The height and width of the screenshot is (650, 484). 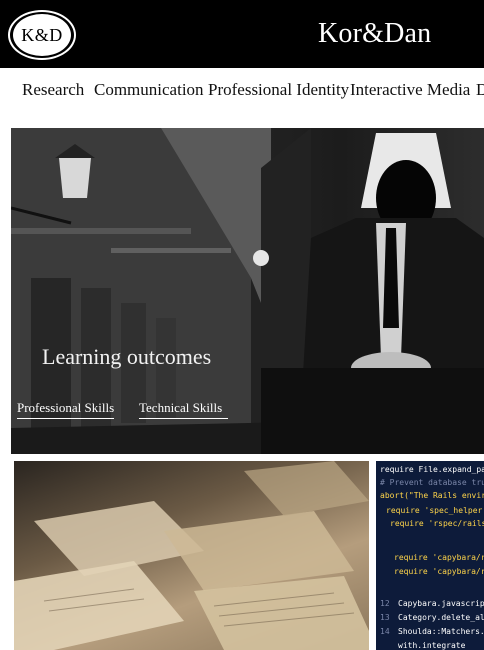 What do you see at coordinates (437, 523) in the screenshot?
I see `code-line: require 'rspec/rails'` at bounding box center [437, 523].